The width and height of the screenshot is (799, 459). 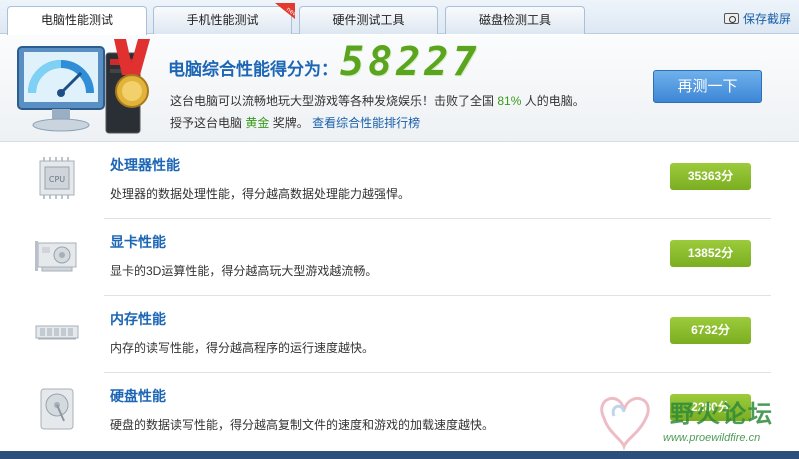 I want to click on save-screenshot-button: 保存截屏, so click(x=757, y=18).